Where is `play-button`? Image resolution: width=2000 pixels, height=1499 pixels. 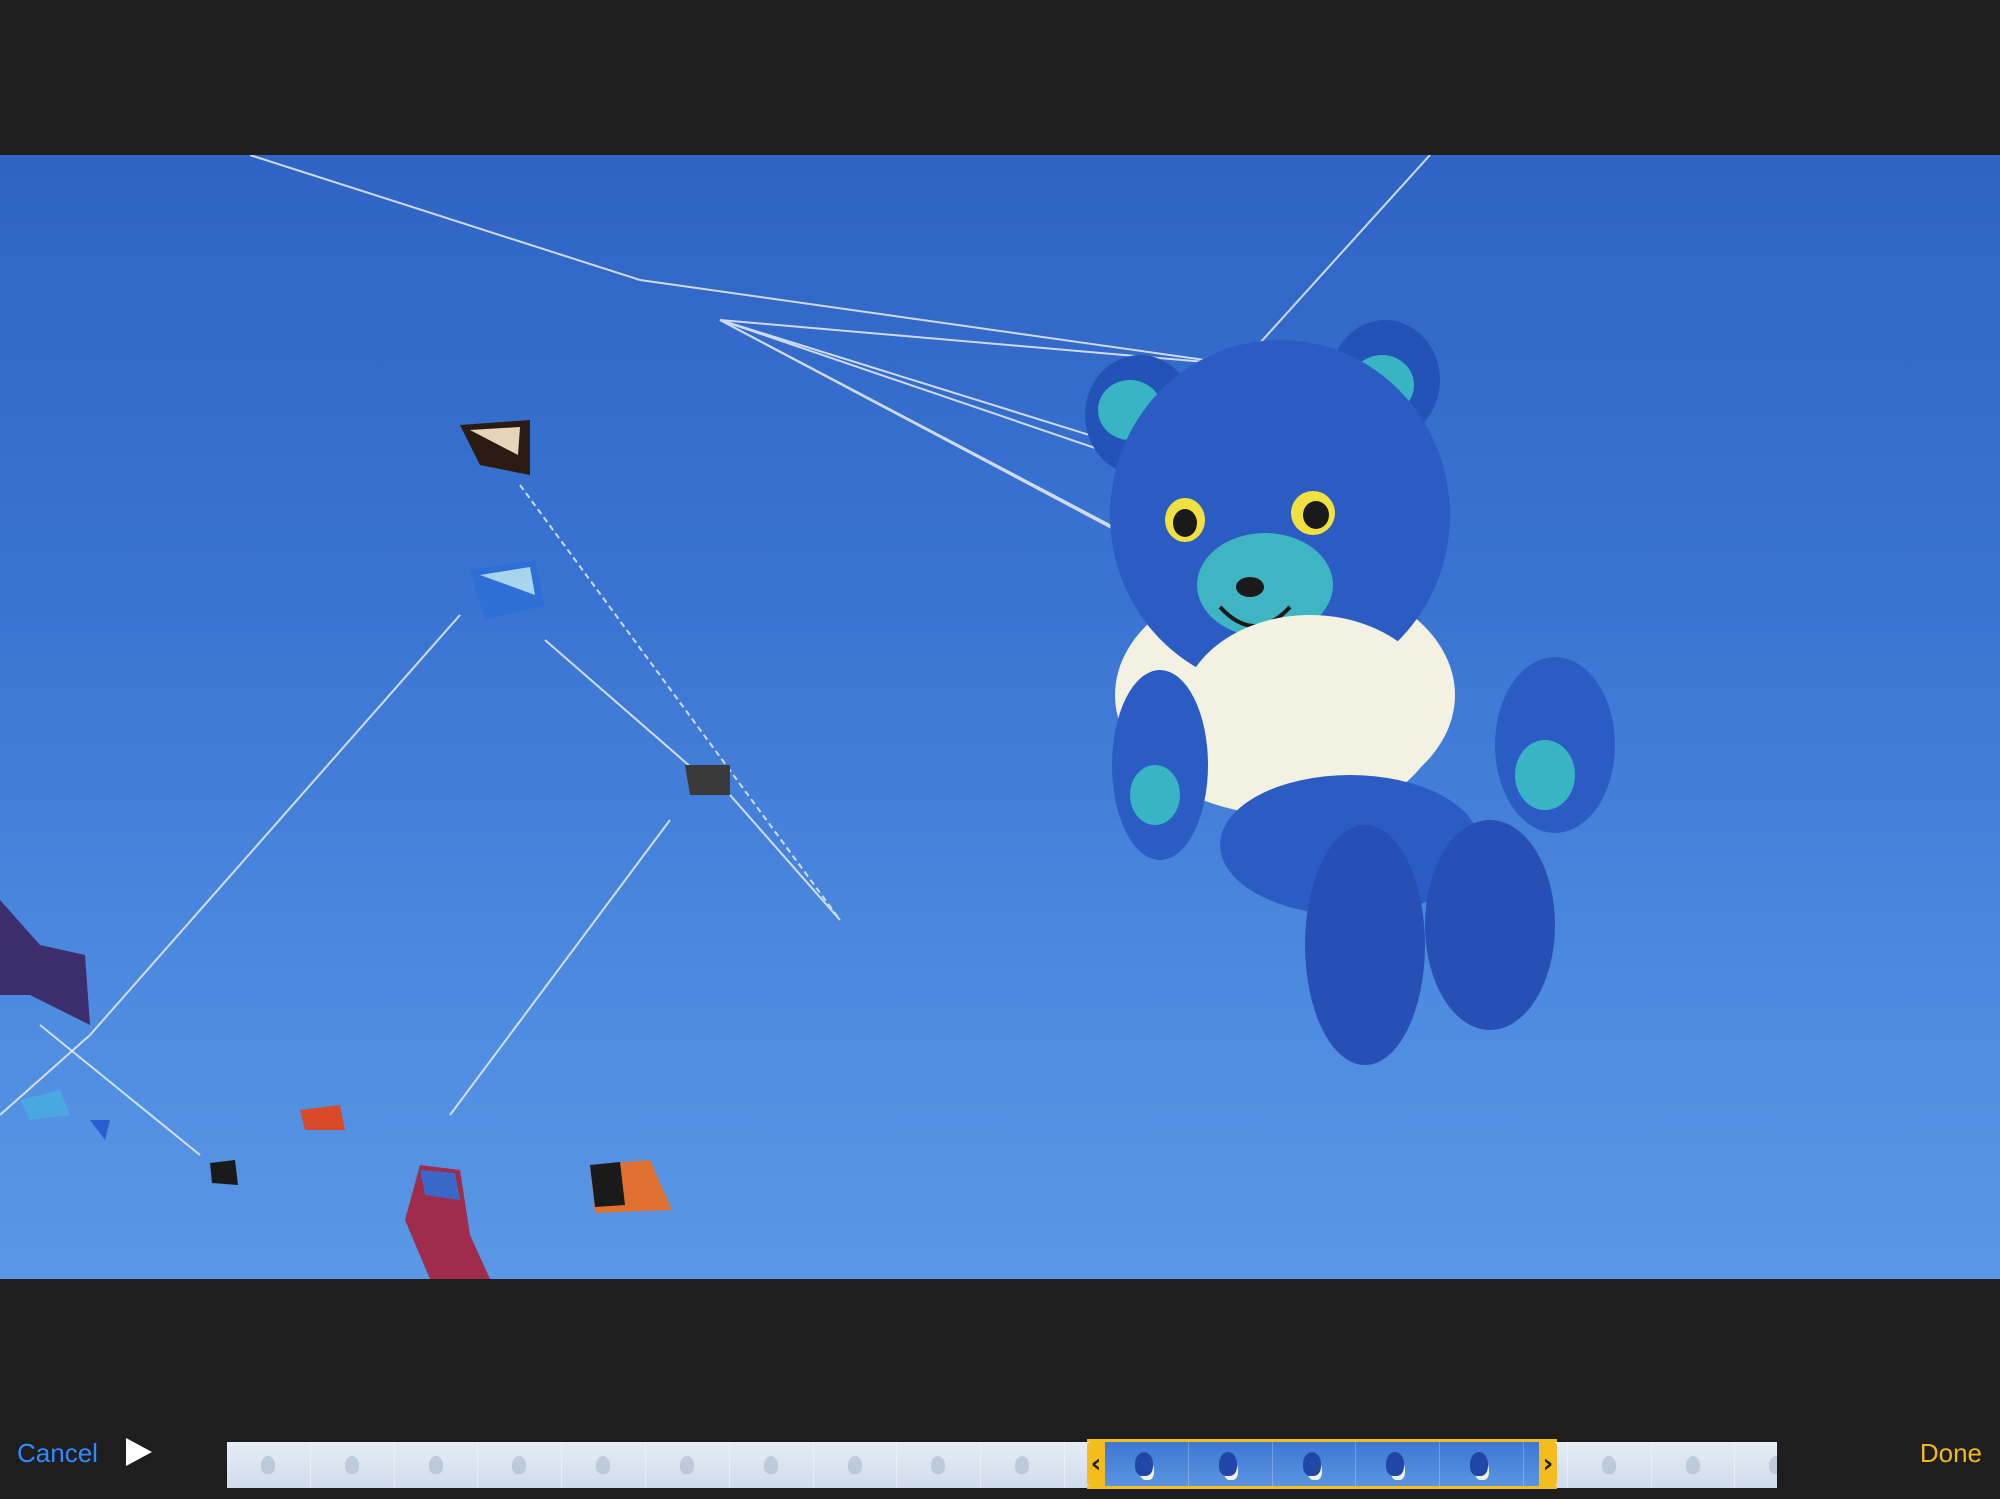 play-button is located at coordinates (139, 1452).